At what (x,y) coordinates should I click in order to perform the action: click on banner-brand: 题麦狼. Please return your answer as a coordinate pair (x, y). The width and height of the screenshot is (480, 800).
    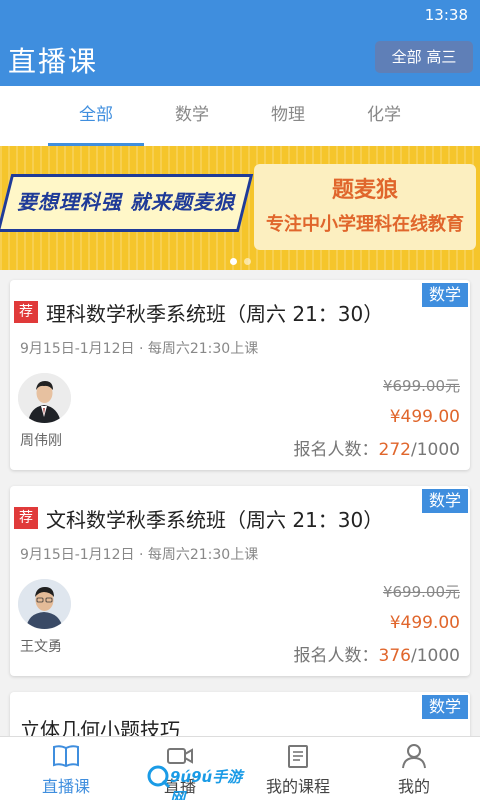
    Looking at the image, I should click on (364, 190).